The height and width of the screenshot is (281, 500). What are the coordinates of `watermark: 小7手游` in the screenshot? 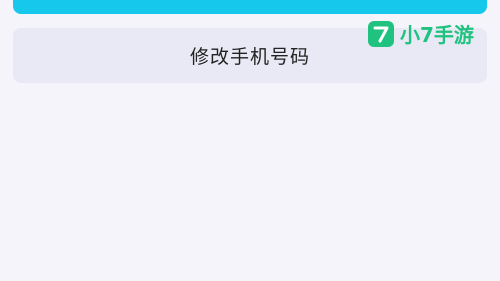 It's located at (421, 33).